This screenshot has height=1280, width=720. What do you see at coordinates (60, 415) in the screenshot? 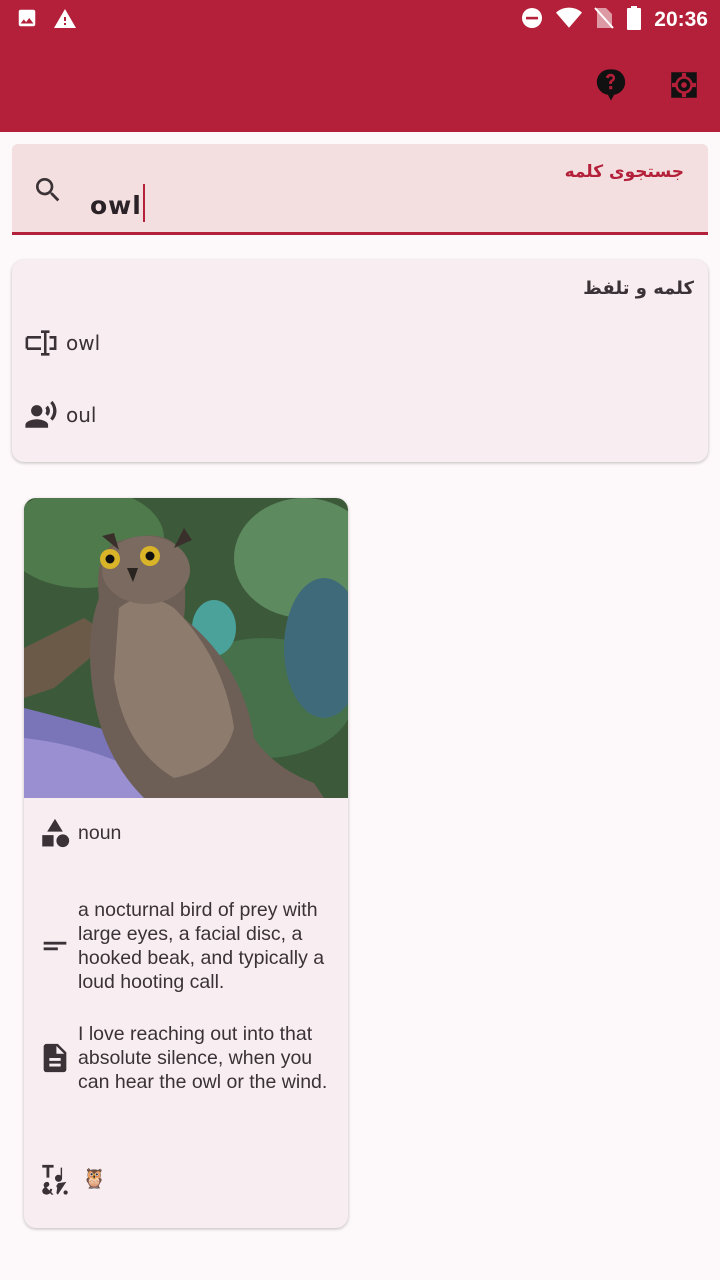
I see `pronunciation-row: oul` at bounding box center [60, 415].